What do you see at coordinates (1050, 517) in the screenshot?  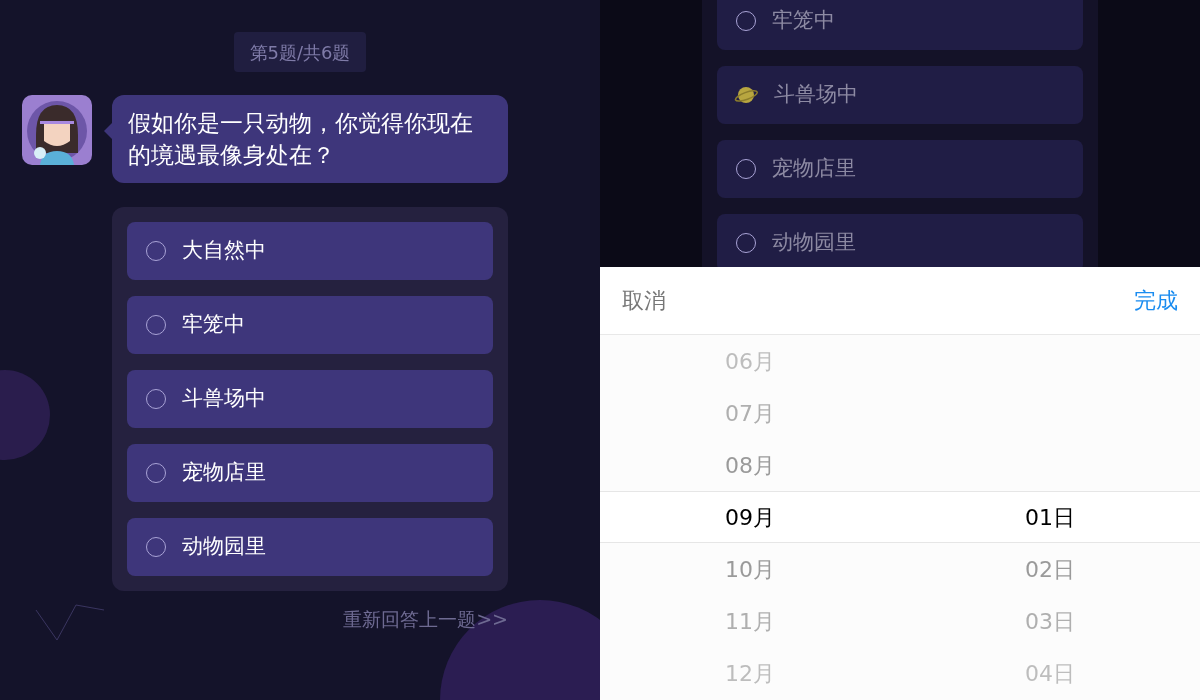 I see `picker-option: 01日` at bounding box center [1050, 517].